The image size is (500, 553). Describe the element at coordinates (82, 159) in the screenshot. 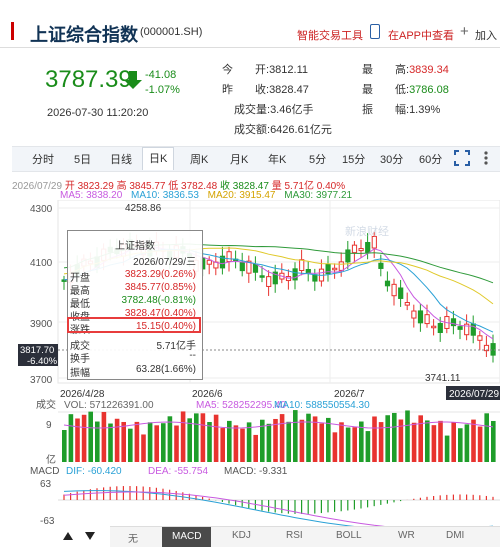

I see `tab-5day: 5日` at that location.